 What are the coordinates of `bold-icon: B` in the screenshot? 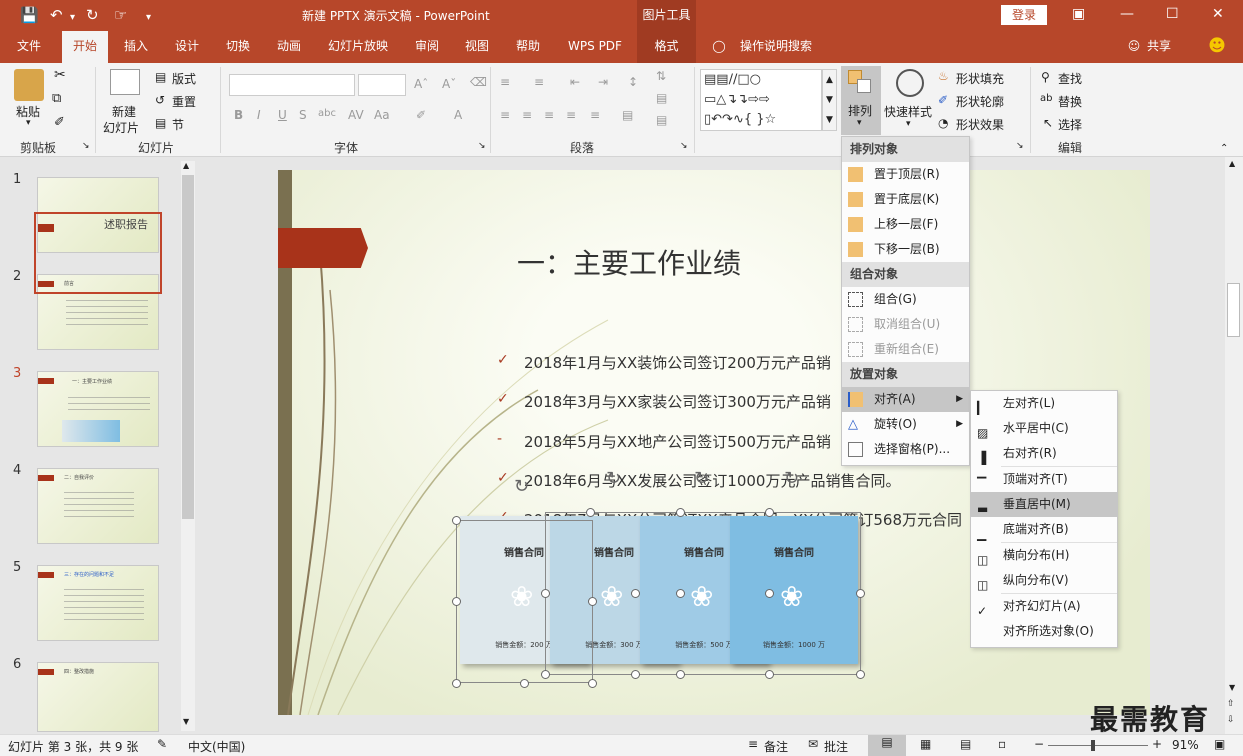 It's located at (238, 115).